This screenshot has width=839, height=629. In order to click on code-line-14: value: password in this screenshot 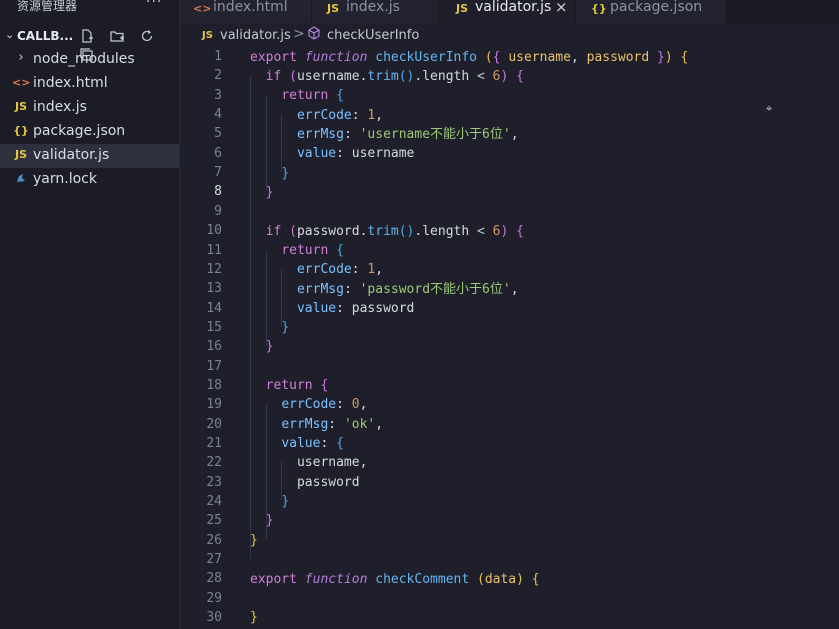, I will do `click(355, 308)`.